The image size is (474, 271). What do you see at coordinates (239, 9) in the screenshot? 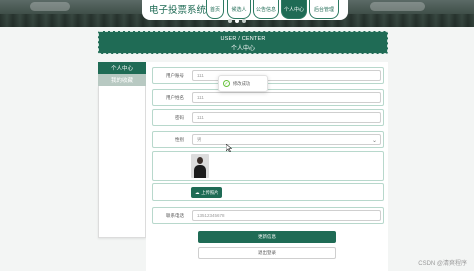
I see `nav-candidates: 候选人` at bounding box center [239, 9].